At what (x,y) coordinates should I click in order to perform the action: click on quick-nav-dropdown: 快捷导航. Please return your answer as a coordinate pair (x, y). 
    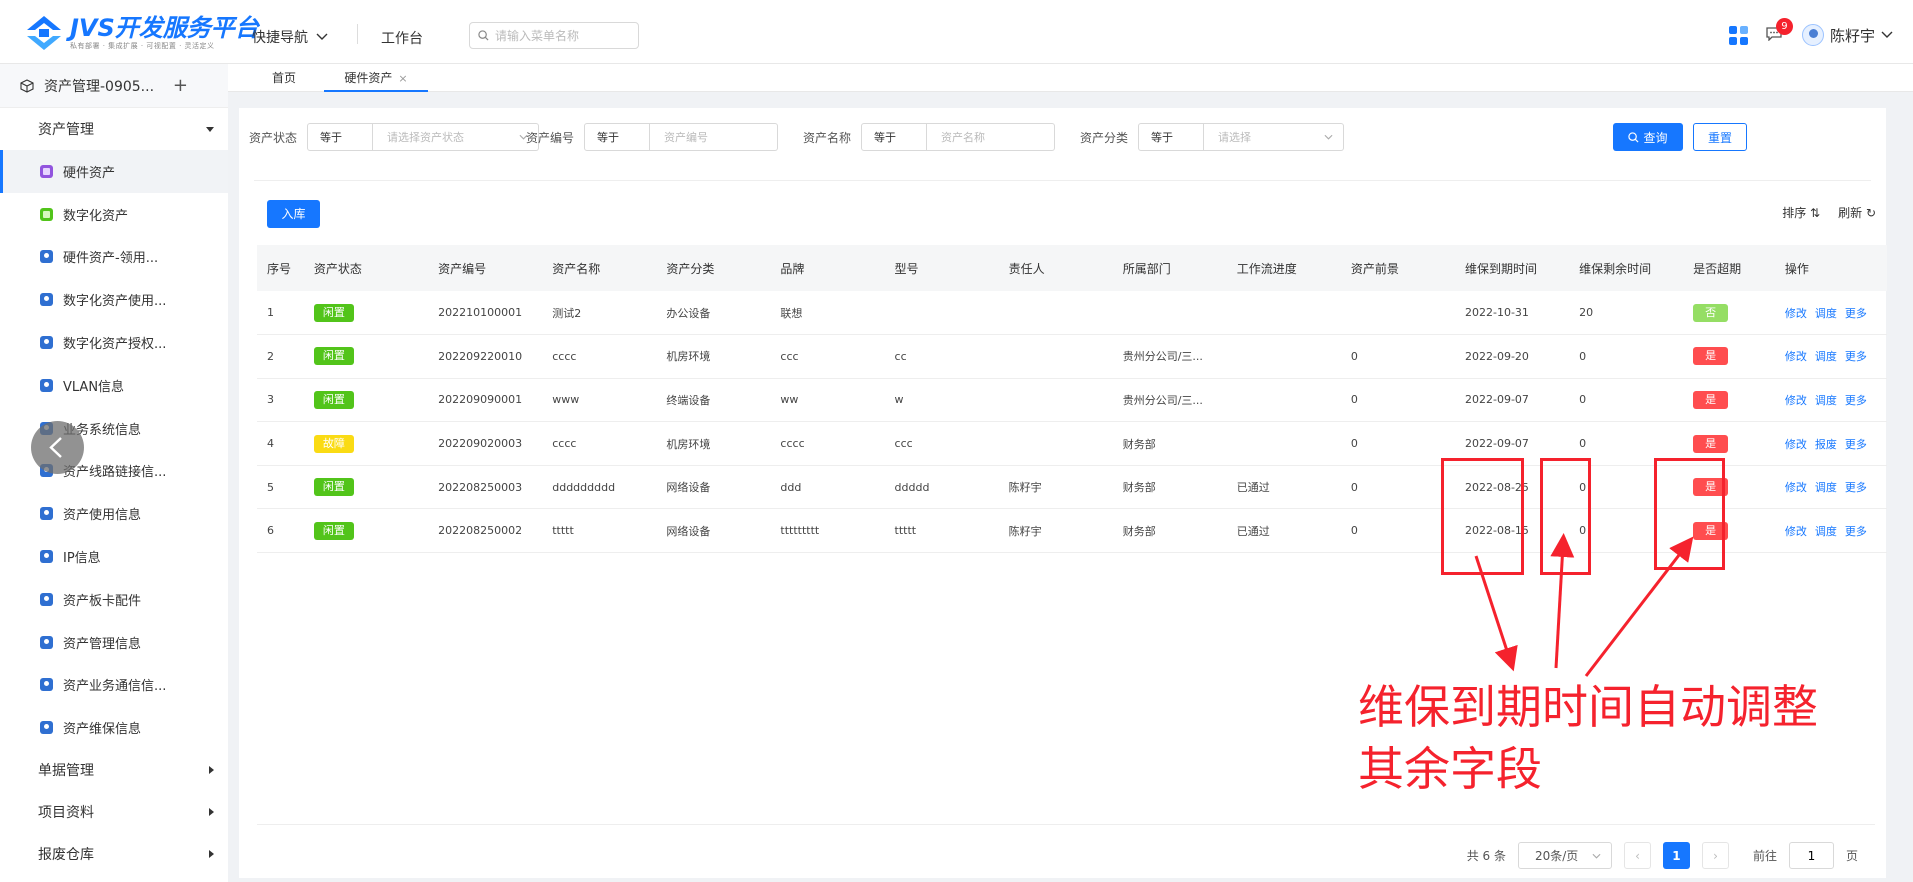
    Looking at the image, I should click on (290, 37).